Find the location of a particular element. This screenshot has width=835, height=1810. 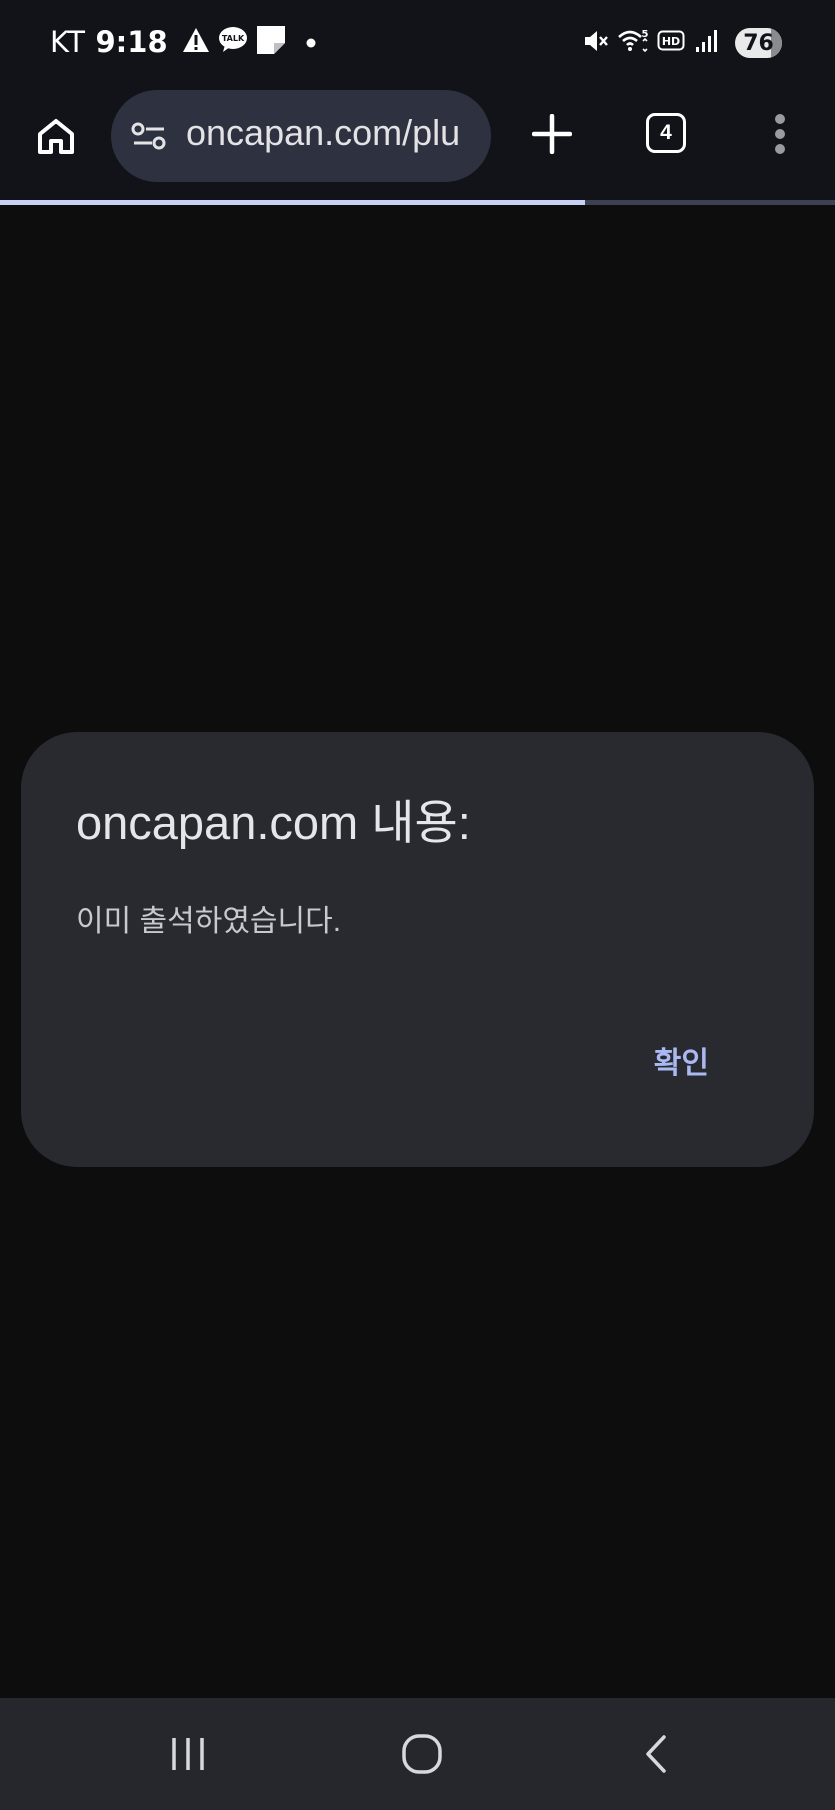

site-settings-icon is located at coordinates (149, 138).